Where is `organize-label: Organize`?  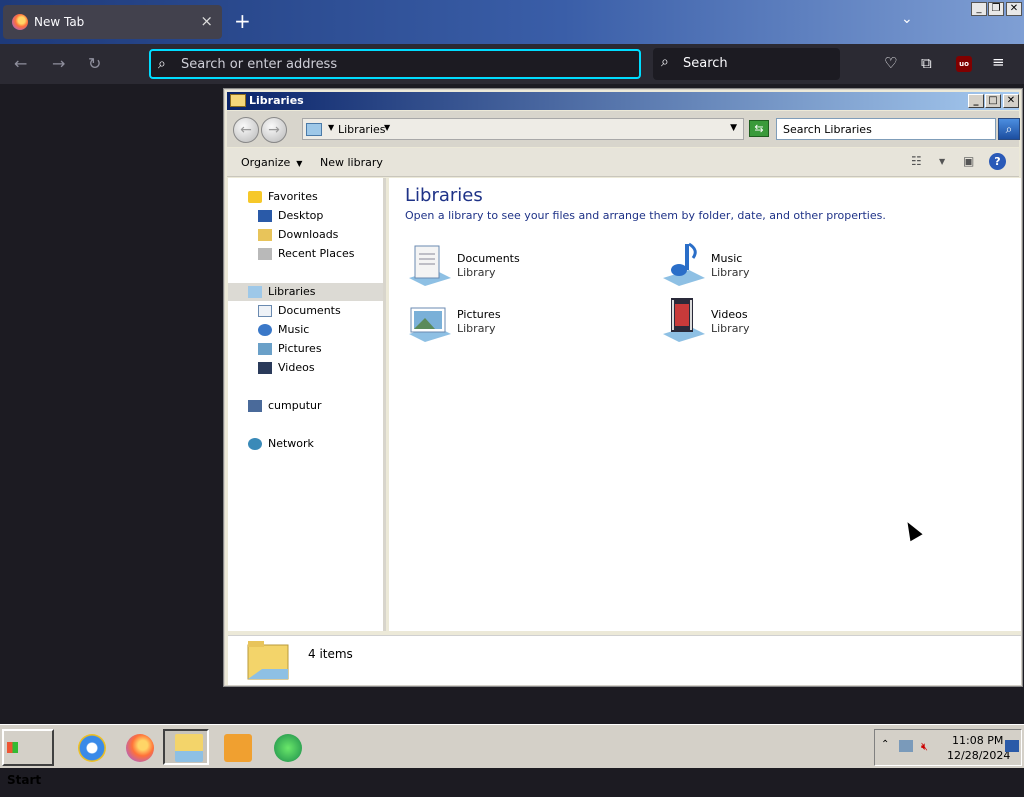
organize-label: Organize is located at coordinates (266, 162).